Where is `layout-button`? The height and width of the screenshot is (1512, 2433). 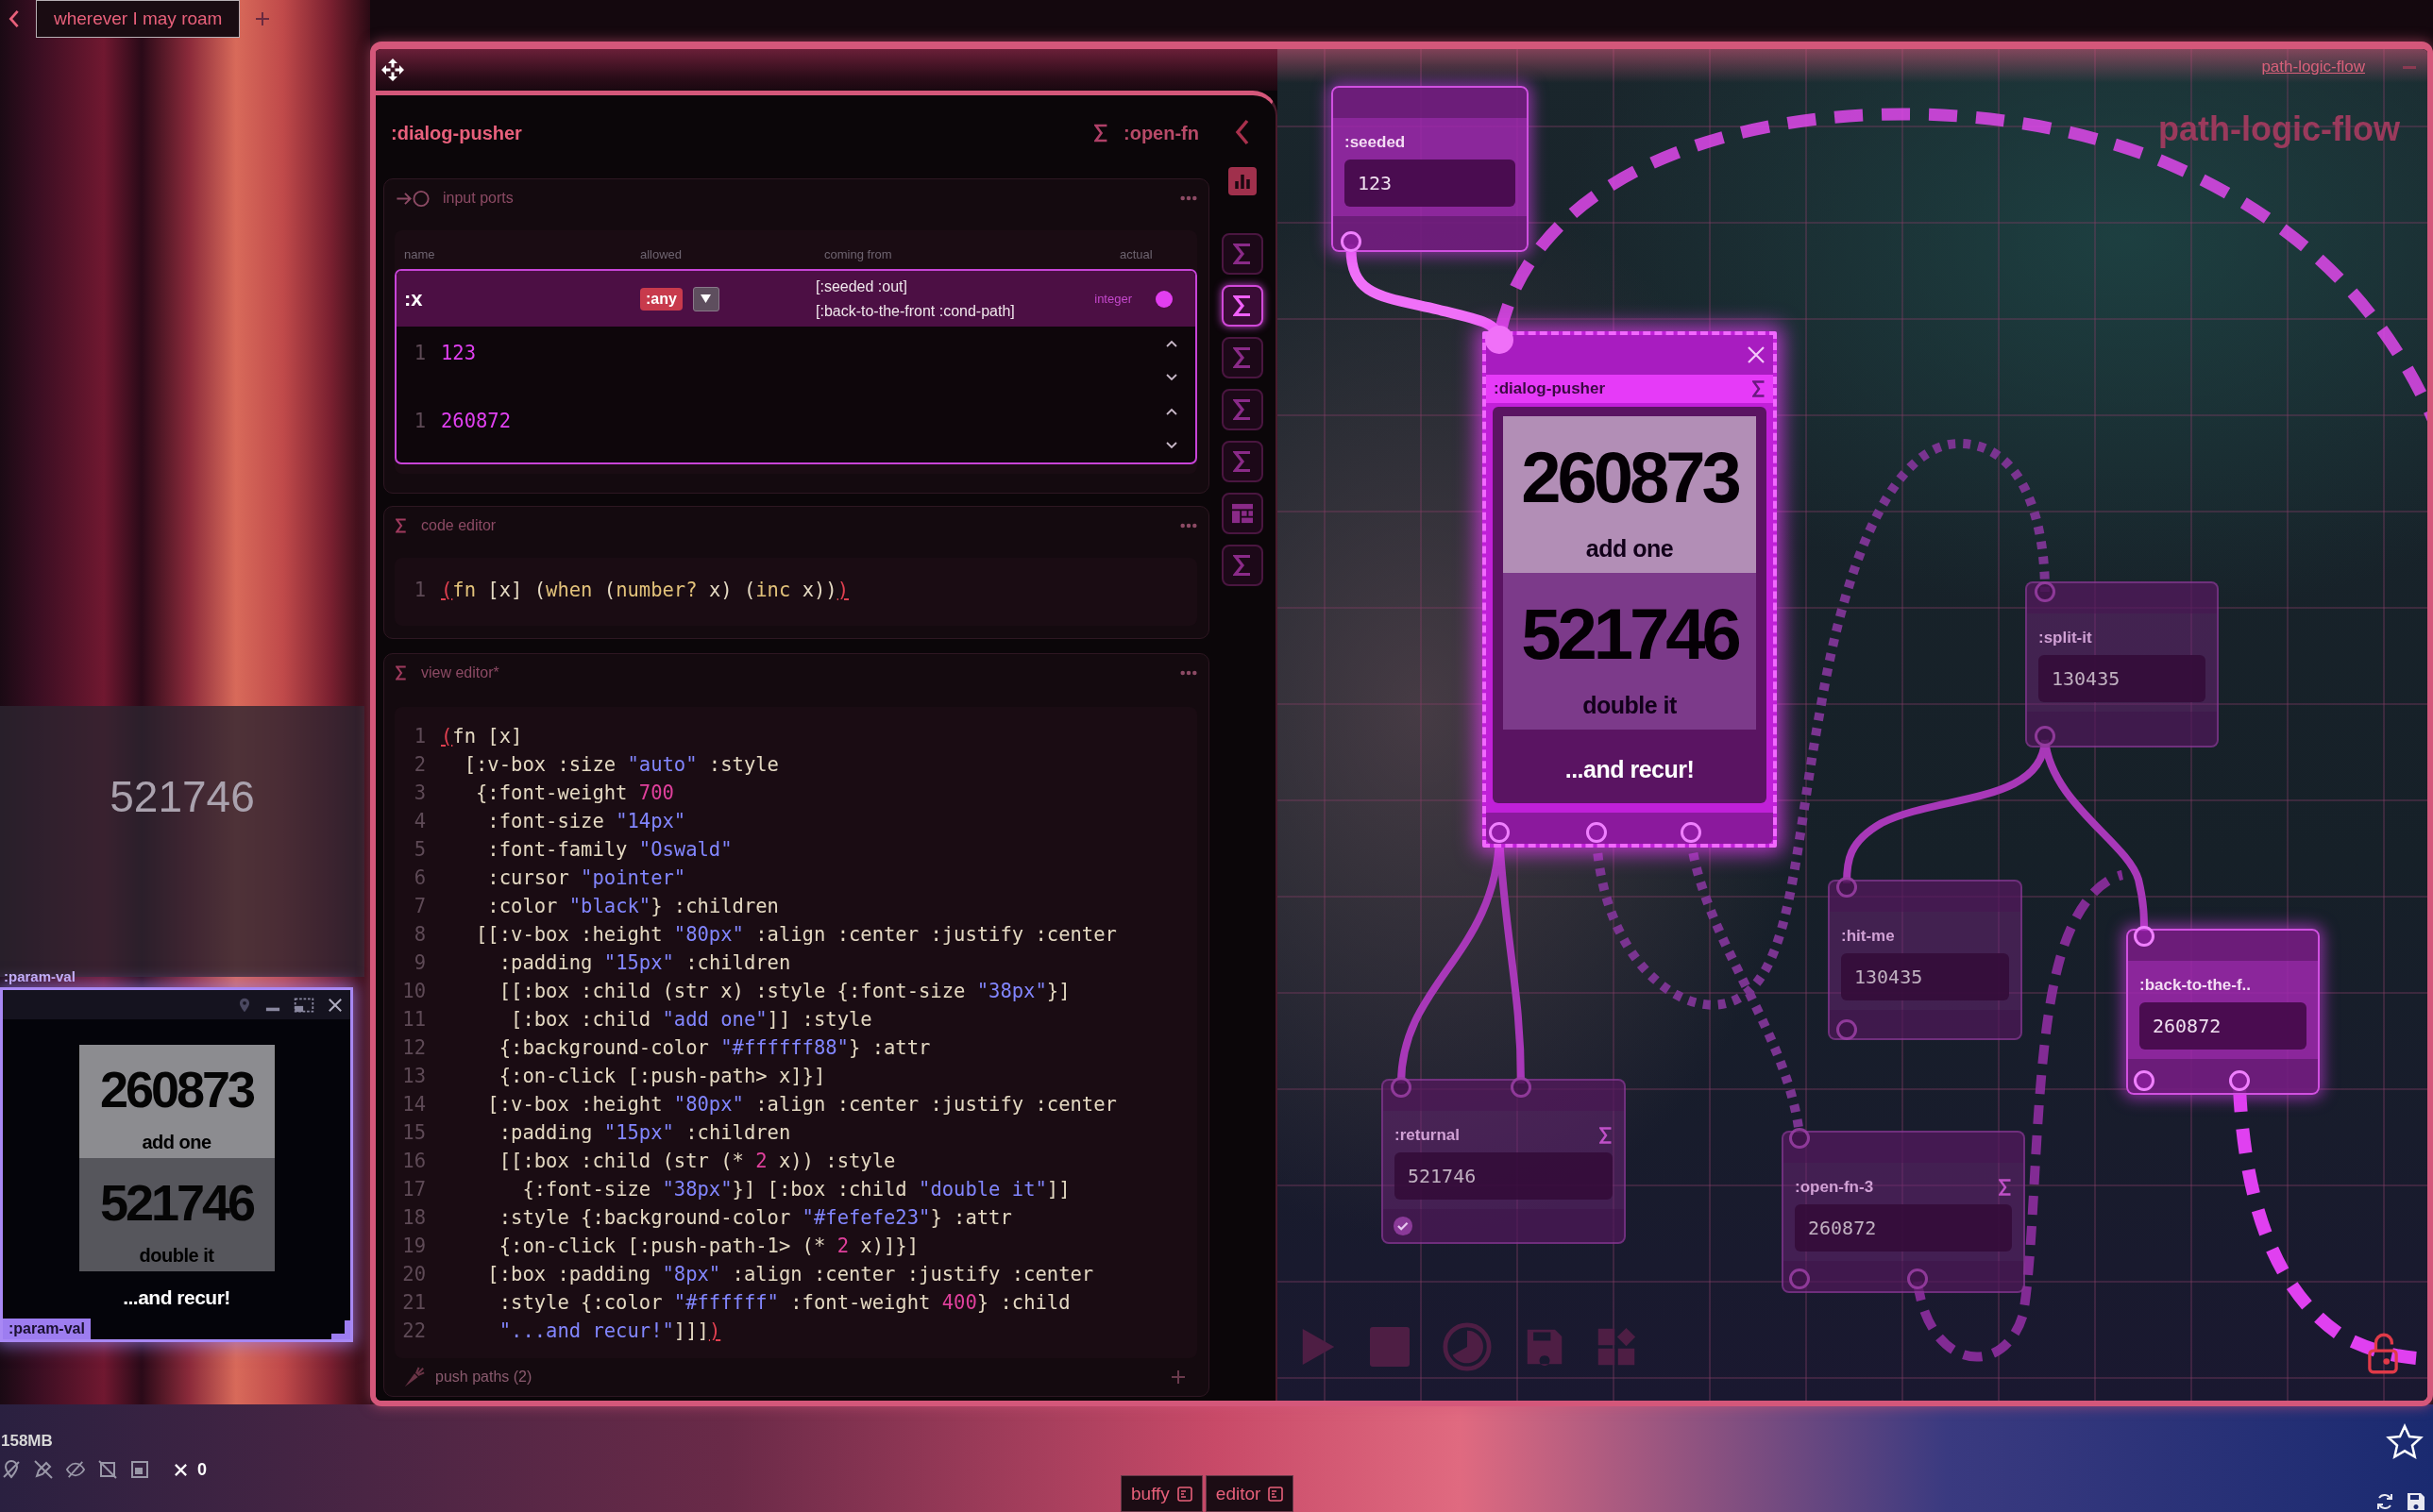
layout-button is located at coordinates (1242, 513).